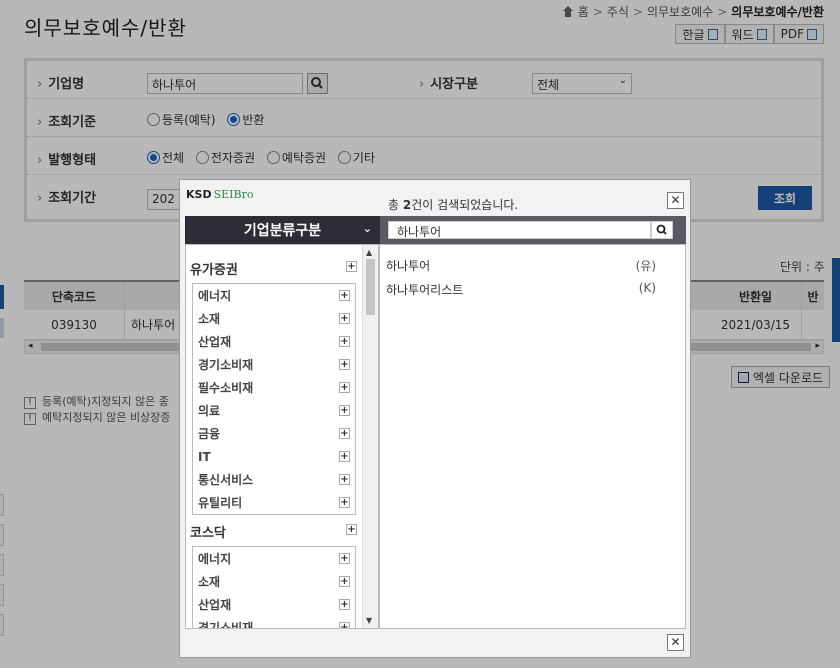 This screenshot has height=668, width=840. Describe the element at coordinates (274, 479) in the screenshot. I see `tree-item: 통신서비스 +` at that location.